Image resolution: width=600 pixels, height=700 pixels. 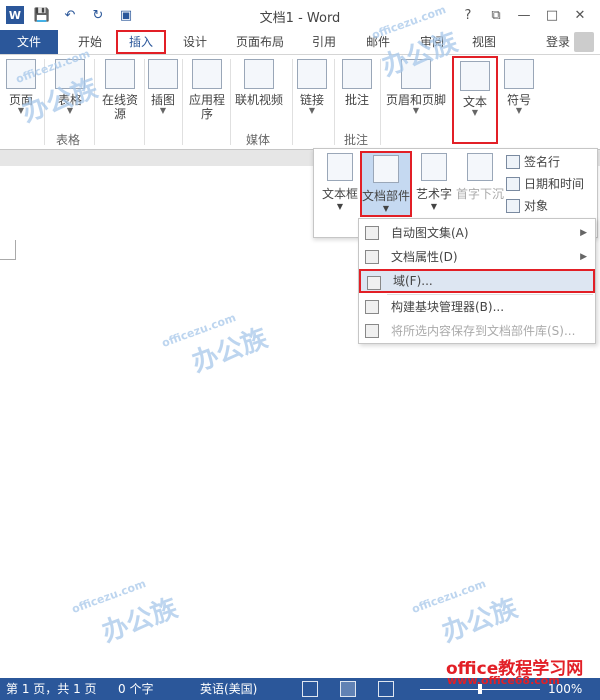 I want to click on document-parts-button: 文档部件 ▼, so click(x=386, y=184).